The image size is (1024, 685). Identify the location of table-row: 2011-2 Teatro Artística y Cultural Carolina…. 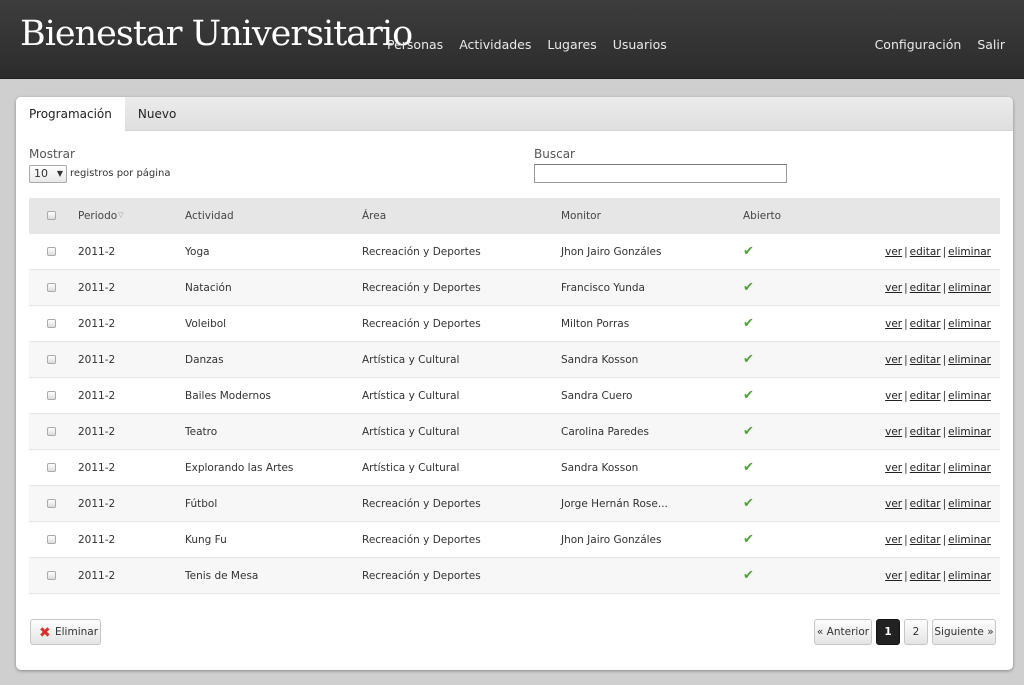
(514, 432).